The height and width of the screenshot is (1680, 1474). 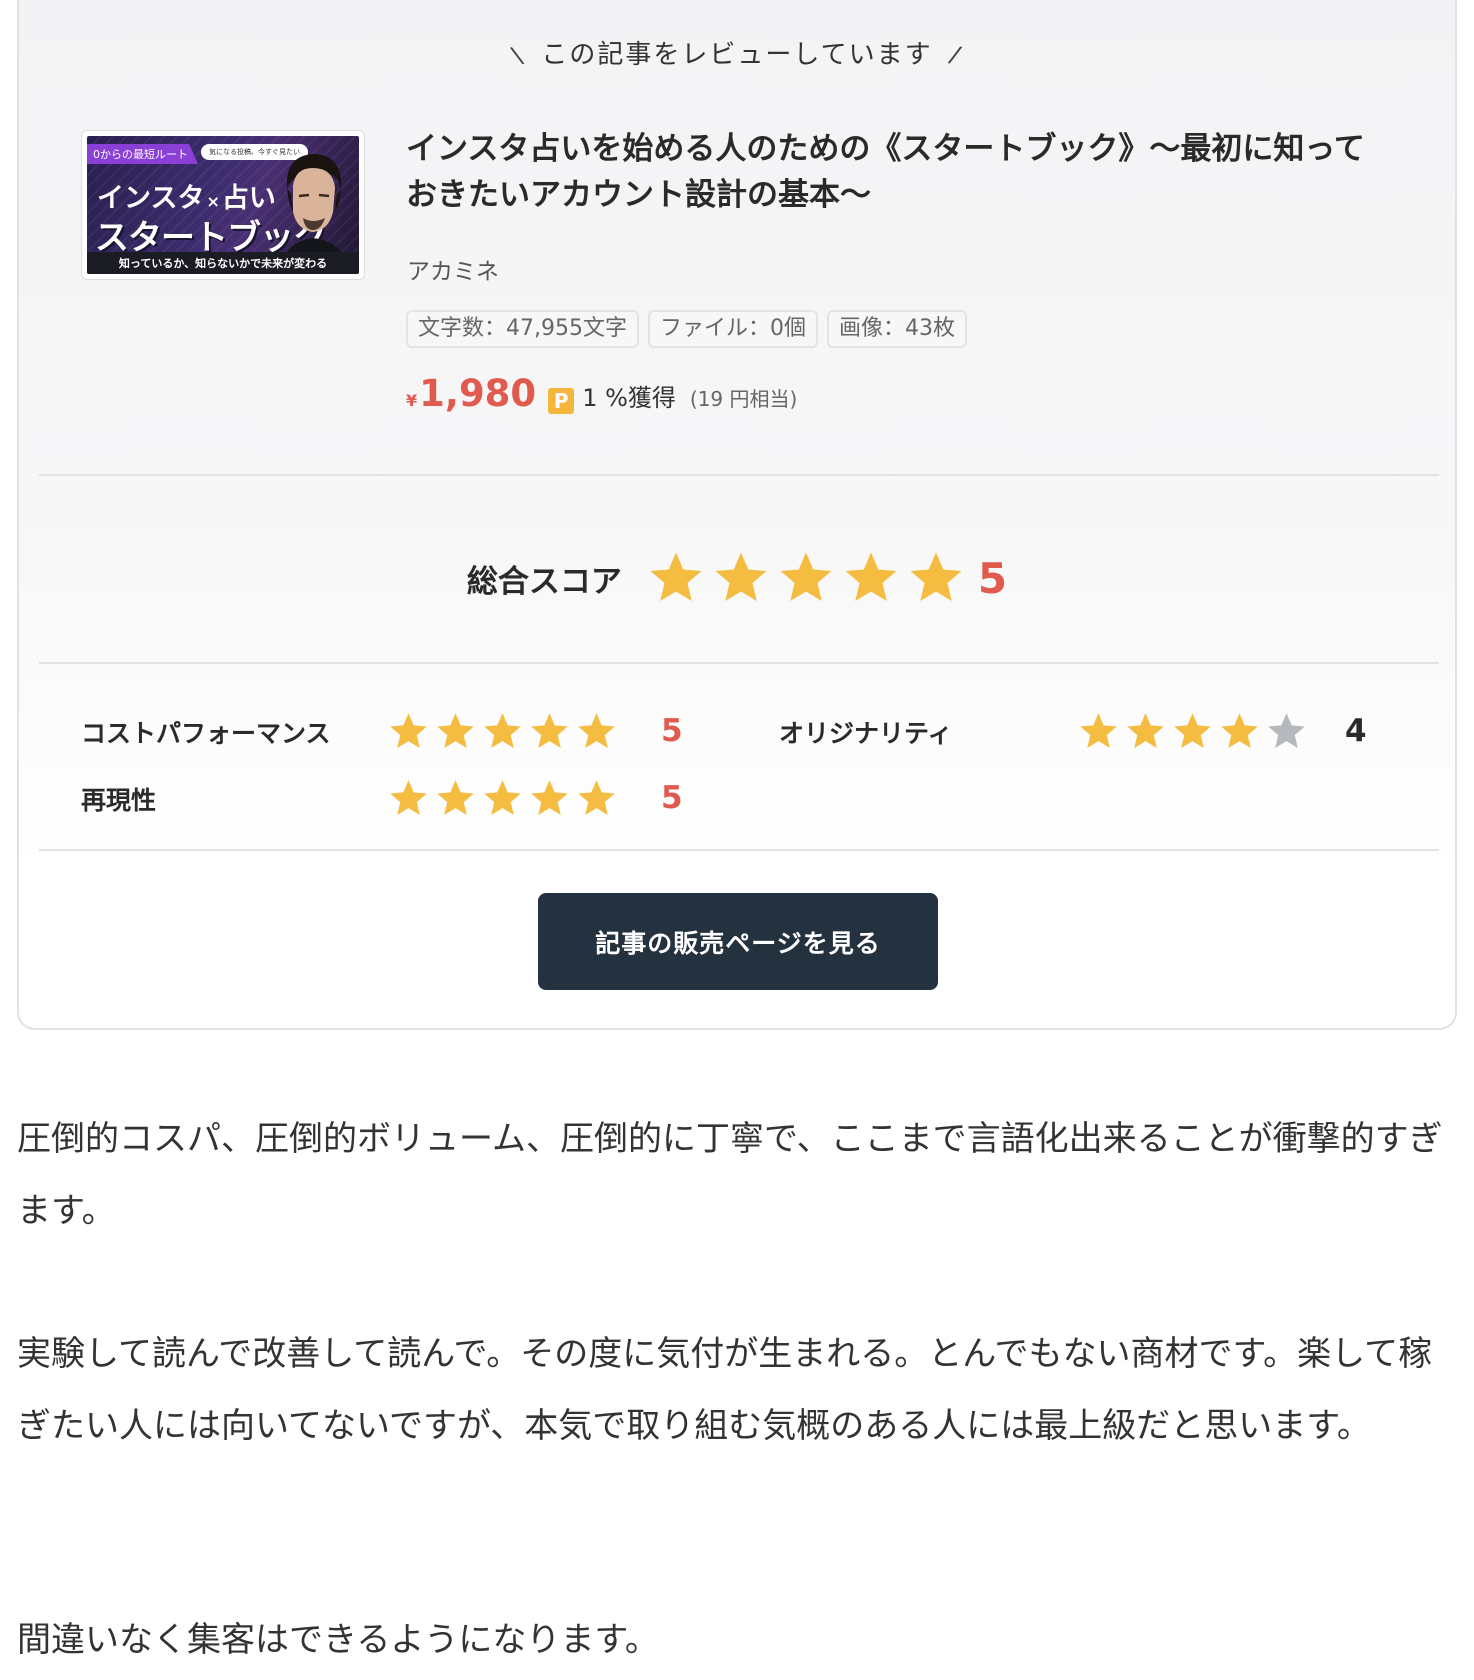 I want to click on sub-score-label: コストパフォーマンス, so click(x=206, y=733).